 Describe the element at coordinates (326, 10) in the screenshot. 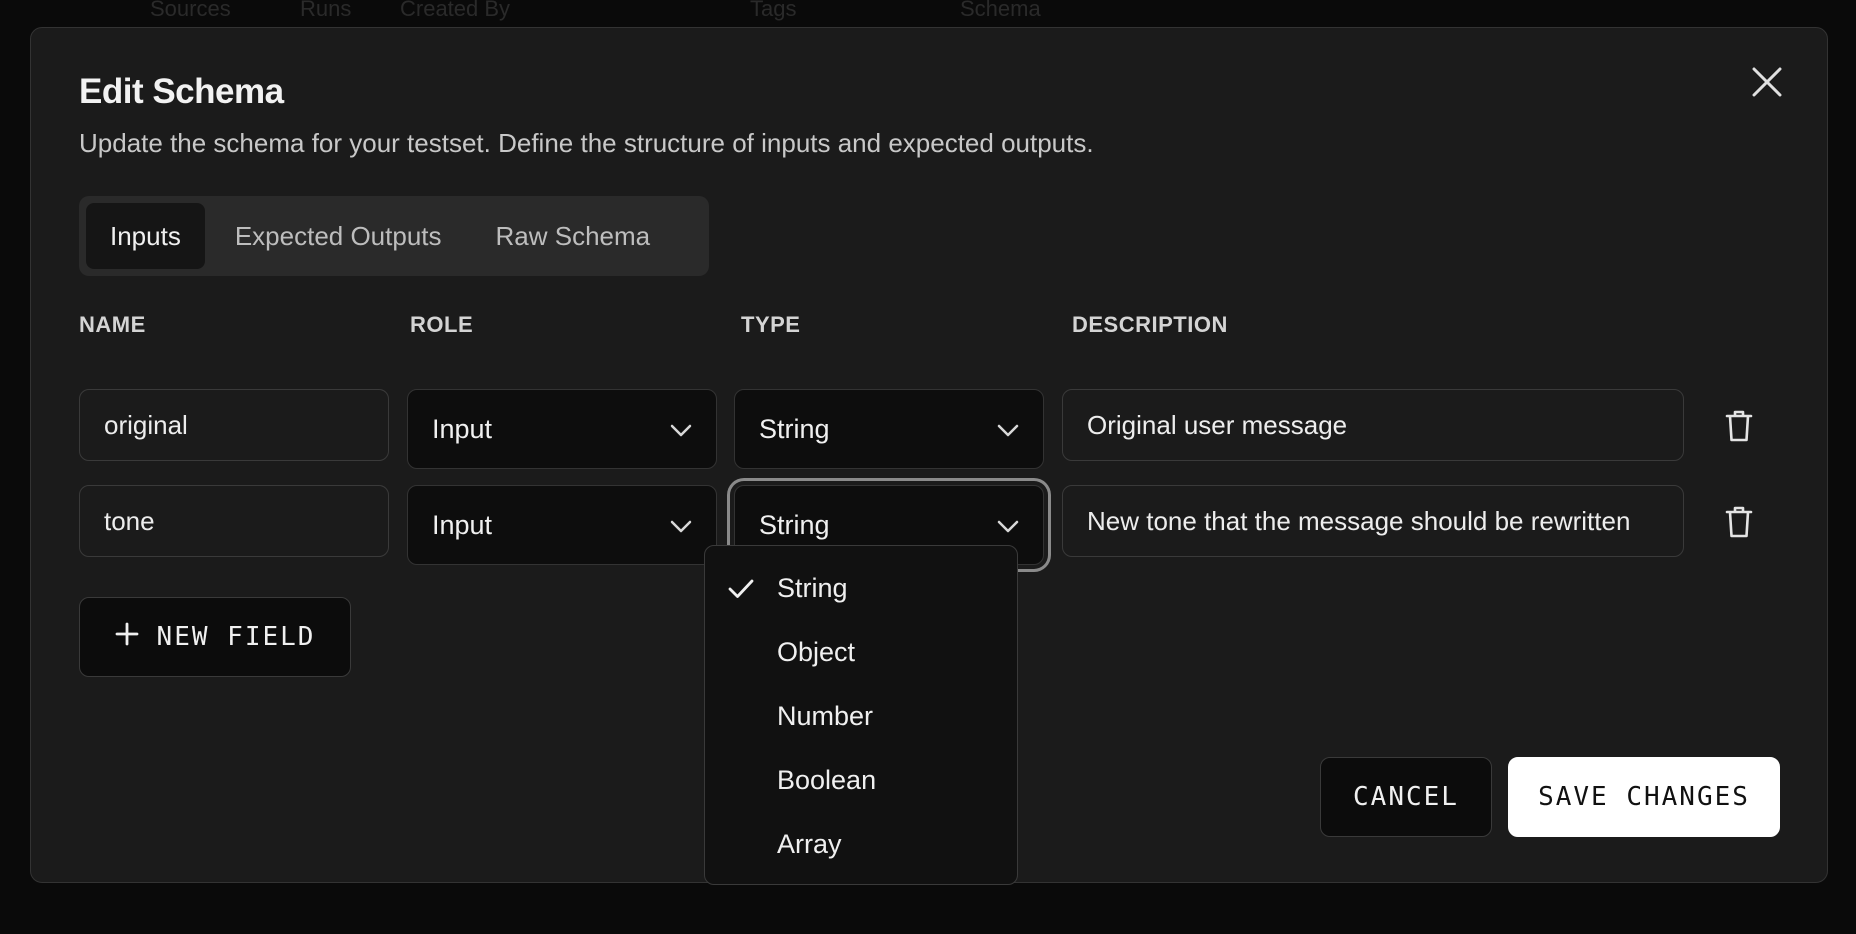

I see `bg-col-runs: Runs` at that location.